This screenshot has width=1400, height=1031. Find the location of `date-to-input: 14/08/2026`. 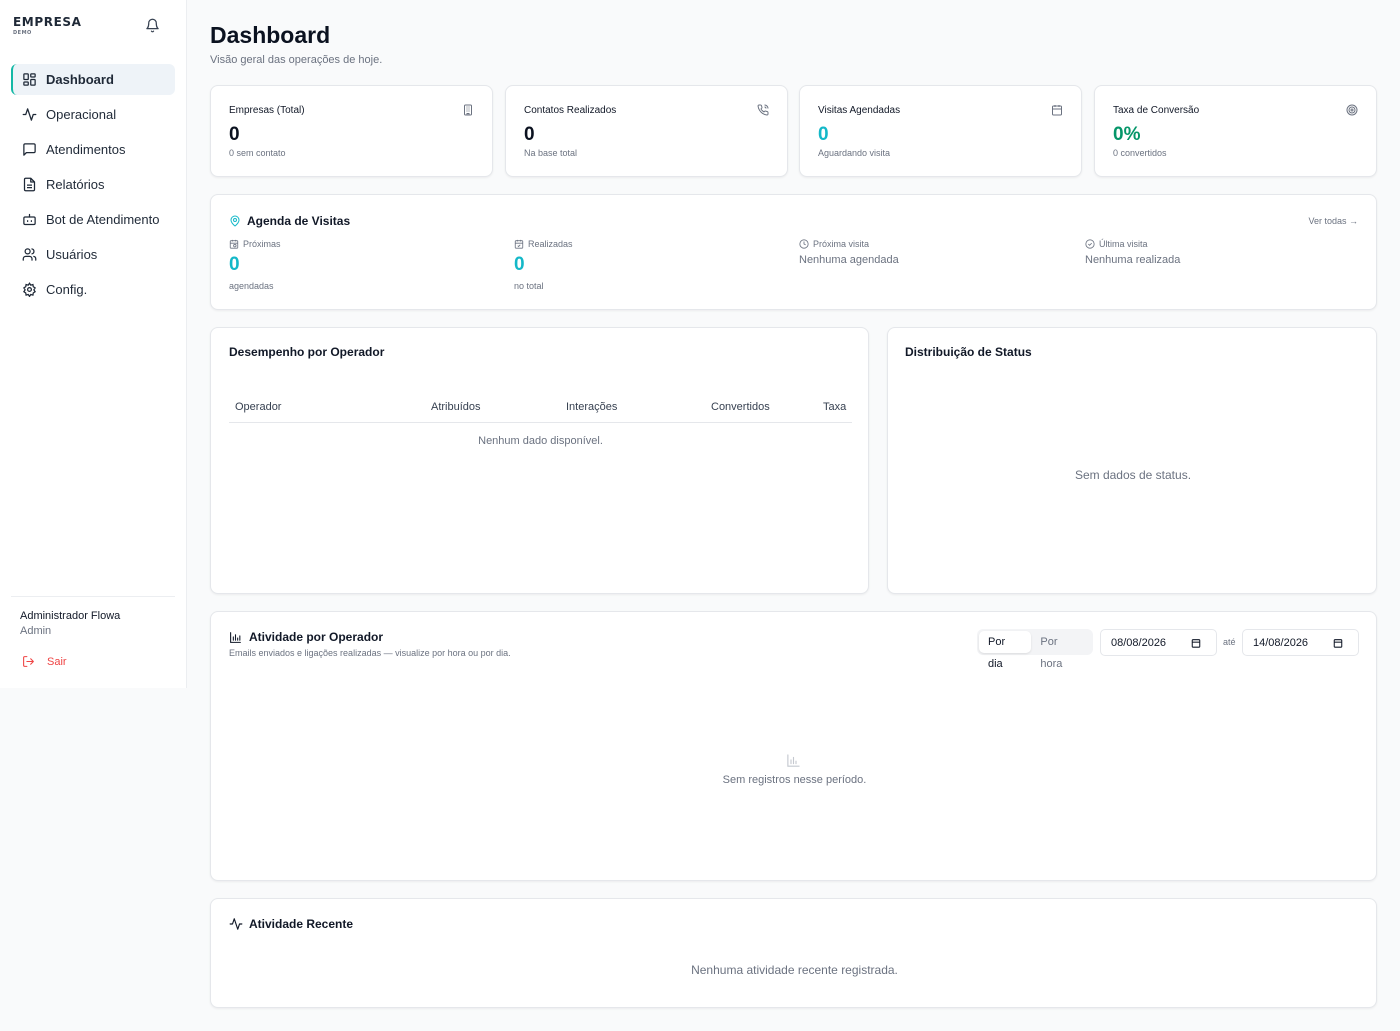

date-to-input: 14/08/2026 is located at coordinates (1300, 642).